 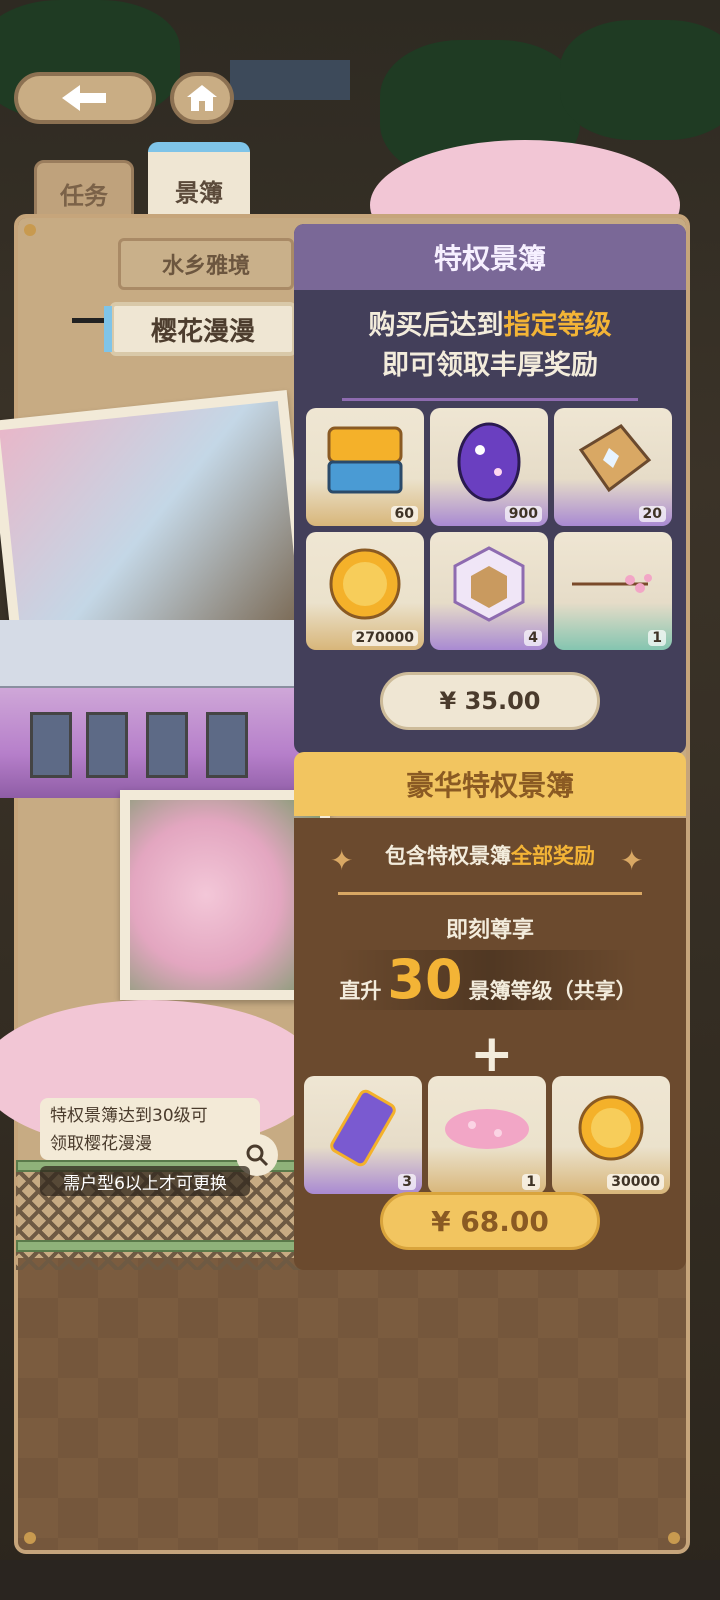 What do you see at coordinates (200, 329) in the screenshot?
I see `scene-name-label: 樱花漫漫` at bounding box center [200, 329].